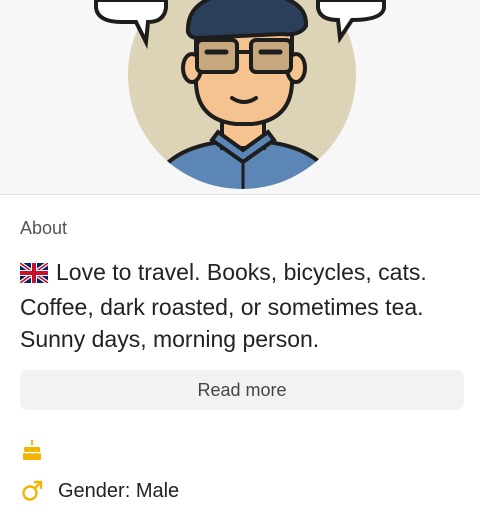 This screenshot has height=514, width=480. I want to click on gender-label: Gender: Male, so click(119, 490).